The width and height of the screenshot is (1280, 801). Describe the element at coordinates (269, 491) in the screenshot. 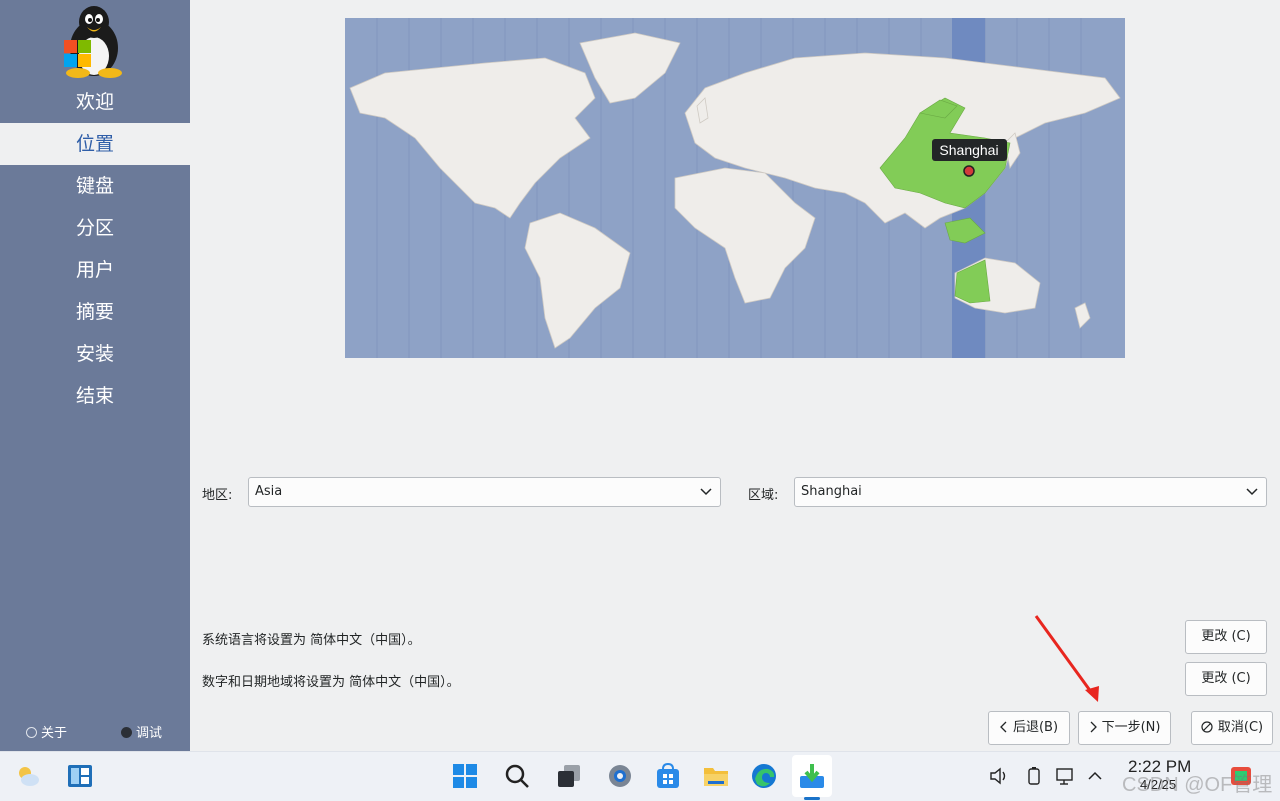

I see `region-value: Asia` at that location.